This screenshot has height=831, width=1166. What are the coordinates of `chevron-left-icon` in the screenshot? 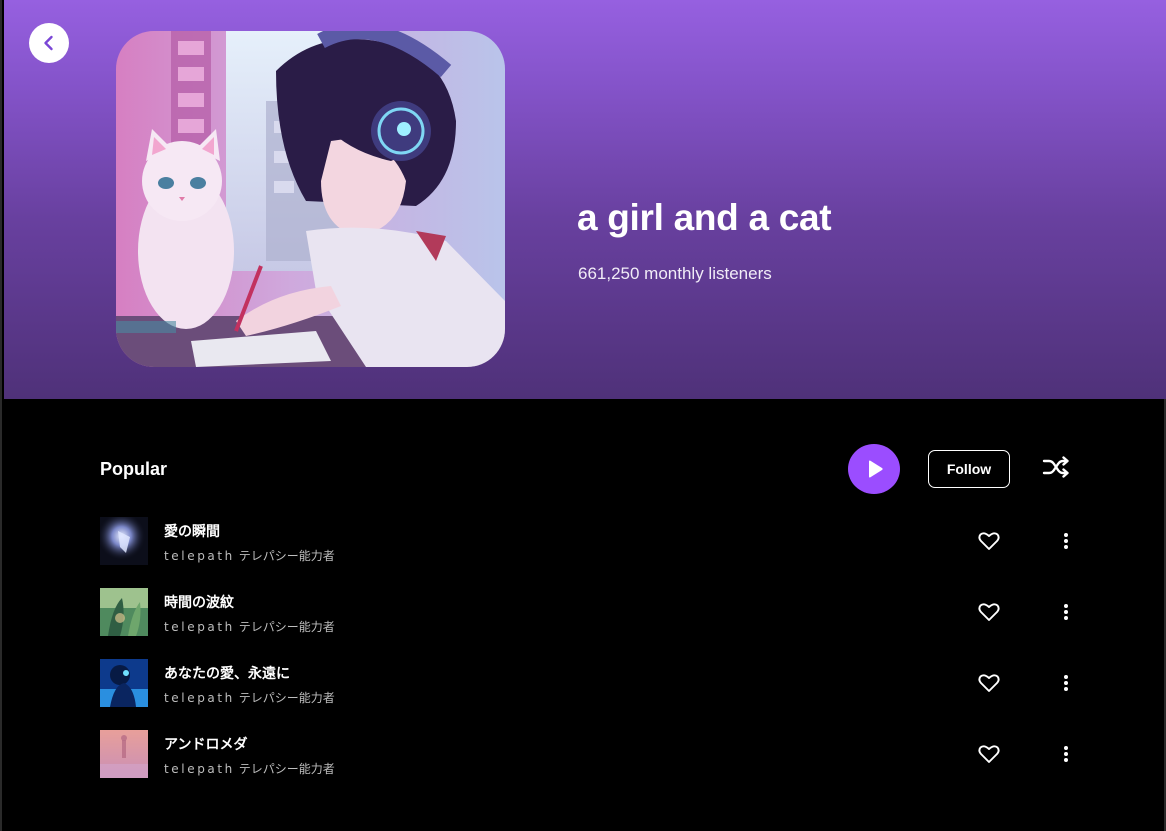 It's located at (48, 43).